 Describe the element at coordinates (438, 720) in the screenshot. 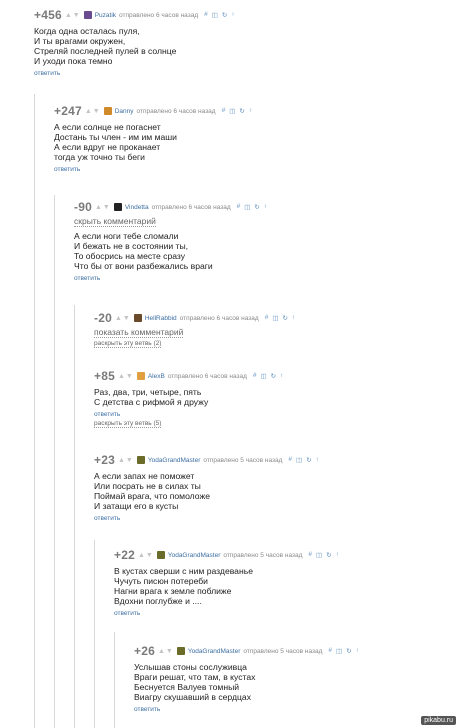

I see `watermark: pikabu.ru` at that location.